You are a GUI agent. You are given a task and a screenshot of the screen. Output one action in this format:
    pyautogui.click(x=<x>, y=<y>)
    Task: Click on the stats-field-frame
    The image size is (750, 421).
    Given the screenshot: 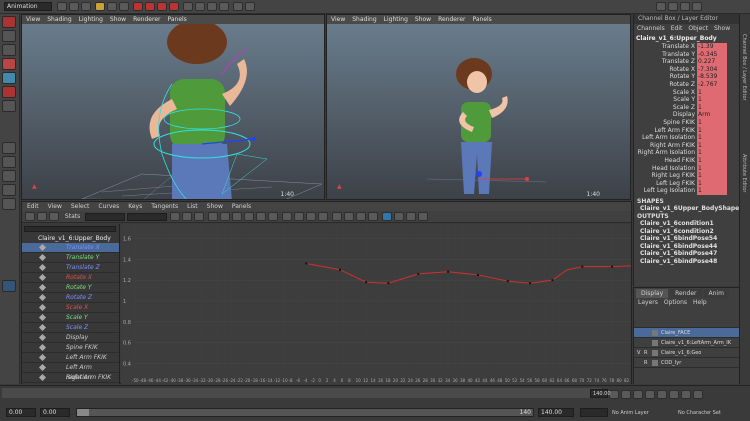 What is the action you would take?
    pyautogui.click(x=105, y=216)
    